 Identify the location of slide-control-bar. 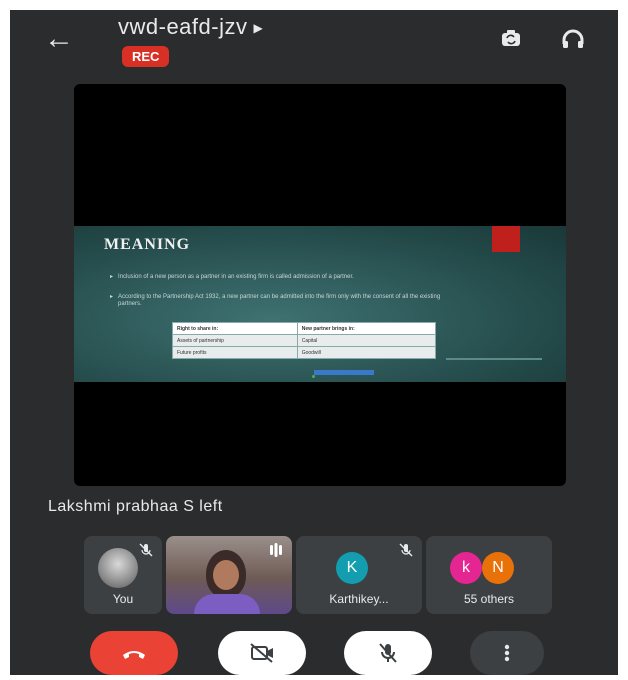
(344, 372).